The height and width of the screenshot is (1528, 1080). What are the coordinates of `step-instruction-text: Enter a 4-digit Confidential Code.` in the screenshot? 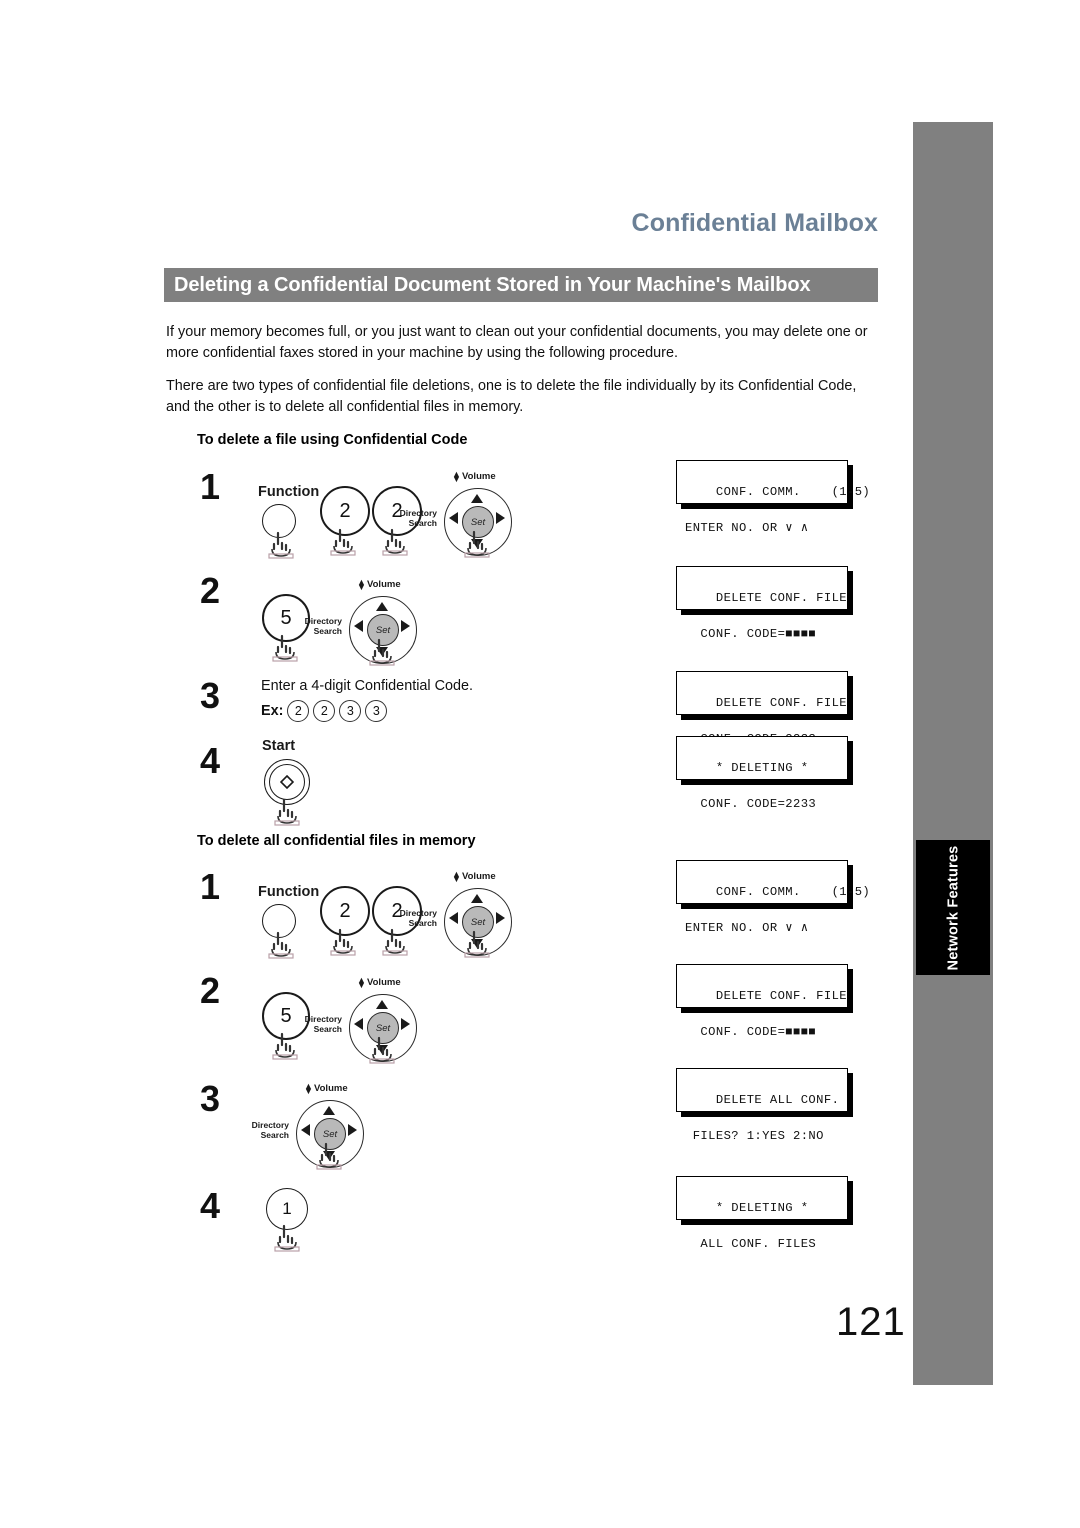 It's located at (367, 686).